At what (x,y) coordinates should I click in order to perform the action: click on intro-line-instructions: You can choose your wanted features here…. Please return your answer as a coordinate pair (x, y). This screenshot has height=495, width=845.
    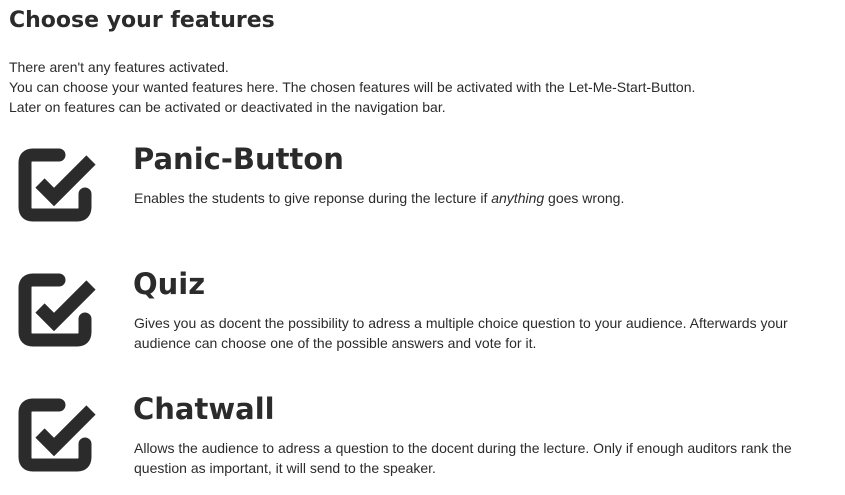
    Looking at the image, I should click on (352, 87).